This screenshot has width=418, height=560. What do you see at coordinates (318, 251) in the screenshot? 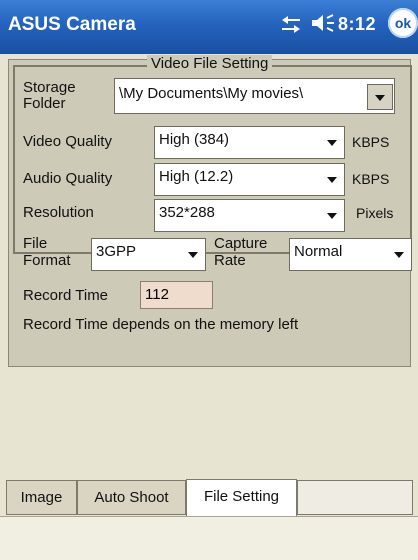
I see `capture-rate-value: Normal` at bounding box center [318, 251].